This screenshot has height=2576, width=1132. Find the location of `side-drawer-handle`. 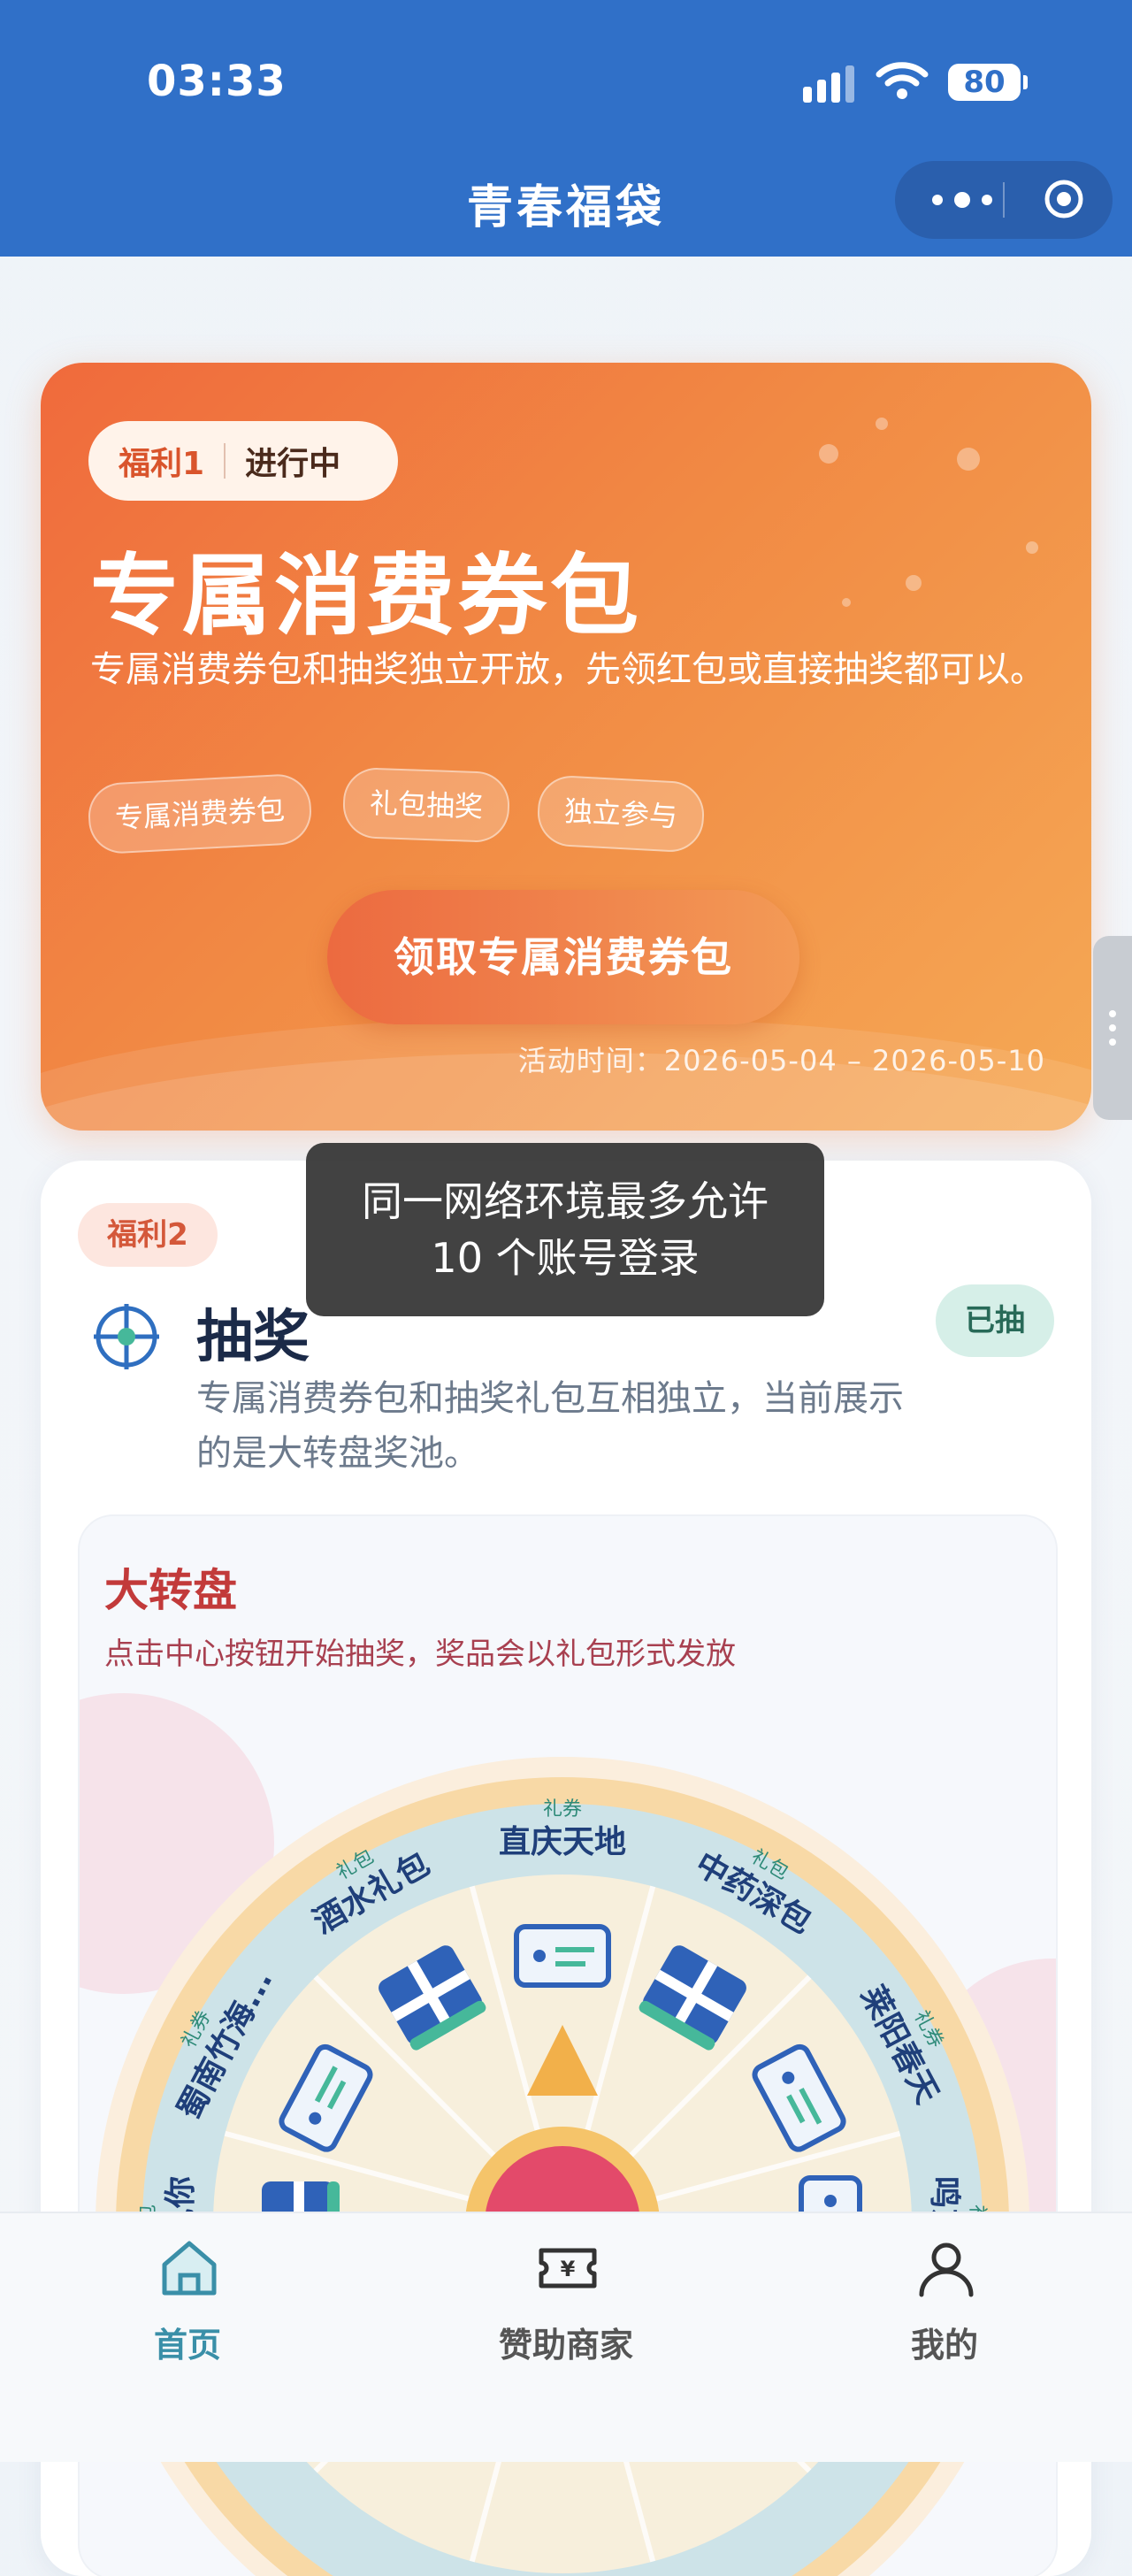

side-drawer-handle is located at coordinates (1112, 1028).